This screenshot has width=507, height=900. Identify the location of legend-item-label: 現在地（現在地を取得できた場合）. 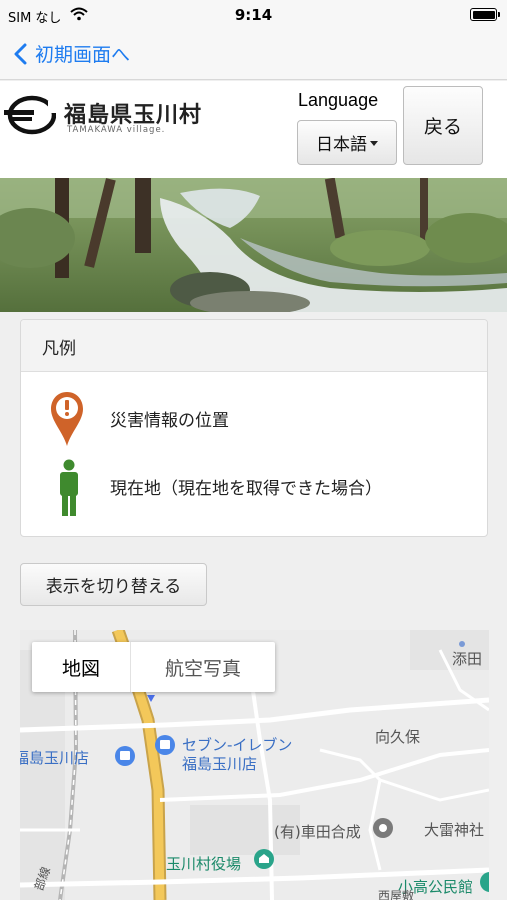
(246, 489).